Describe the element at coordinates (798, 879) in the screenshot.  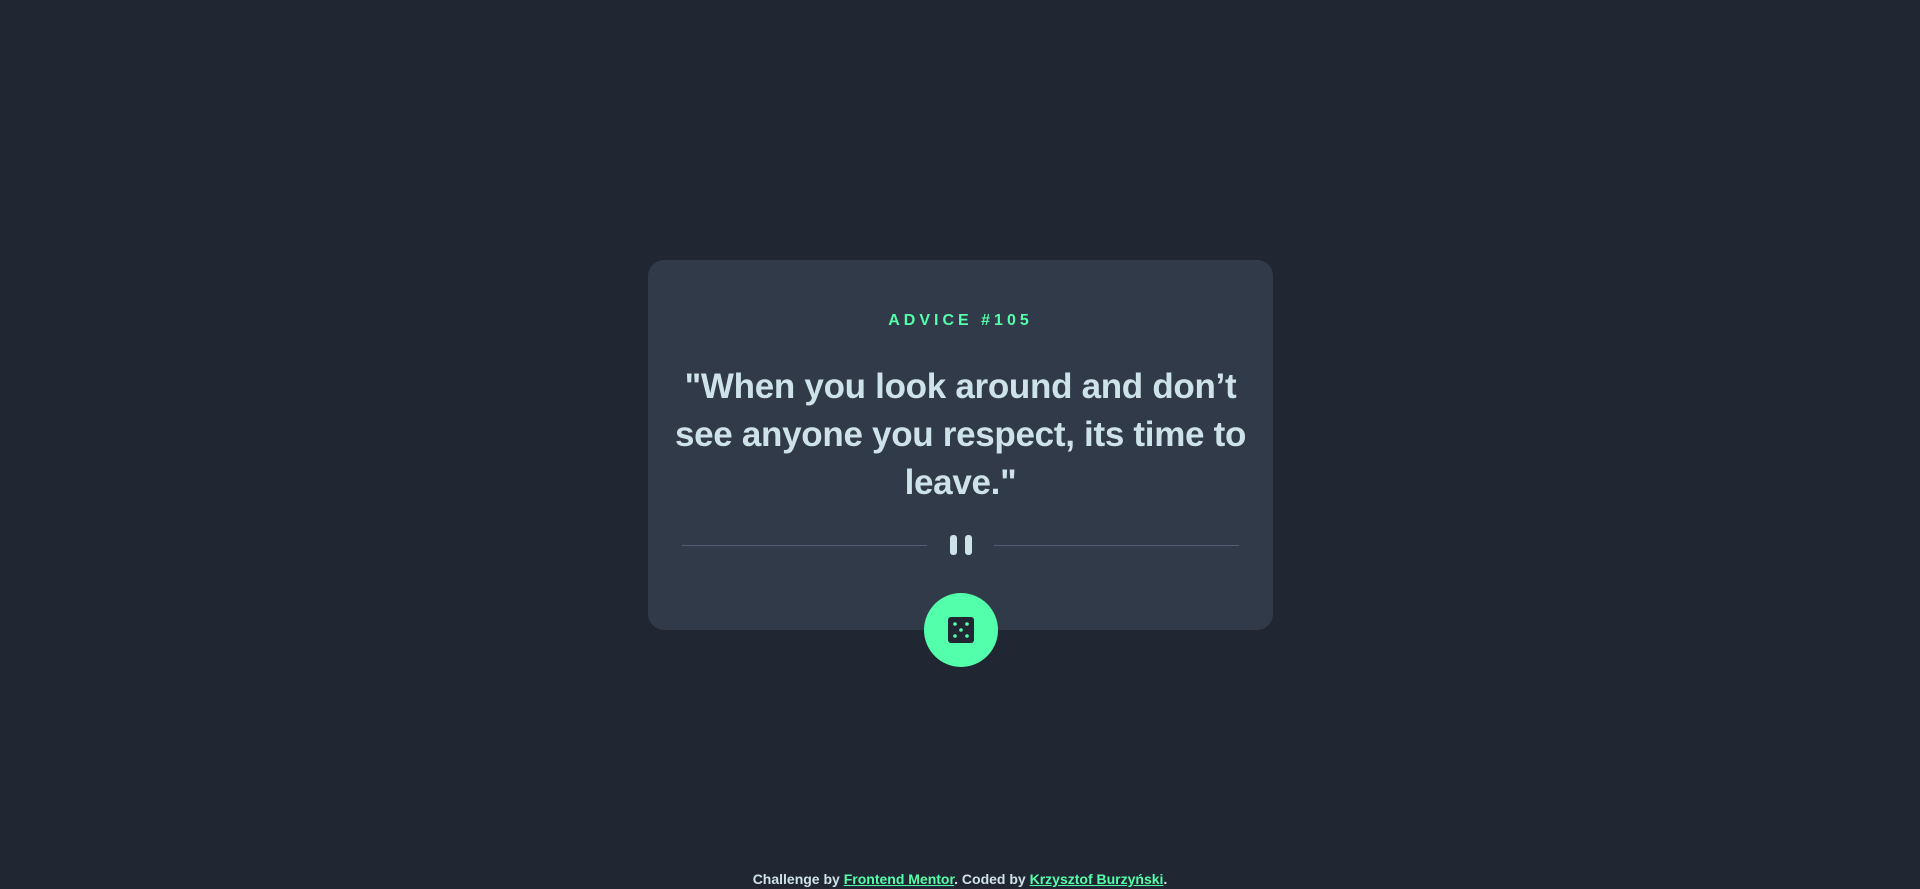
I see `footer-challenge-prefix: Challenge by` at that location.